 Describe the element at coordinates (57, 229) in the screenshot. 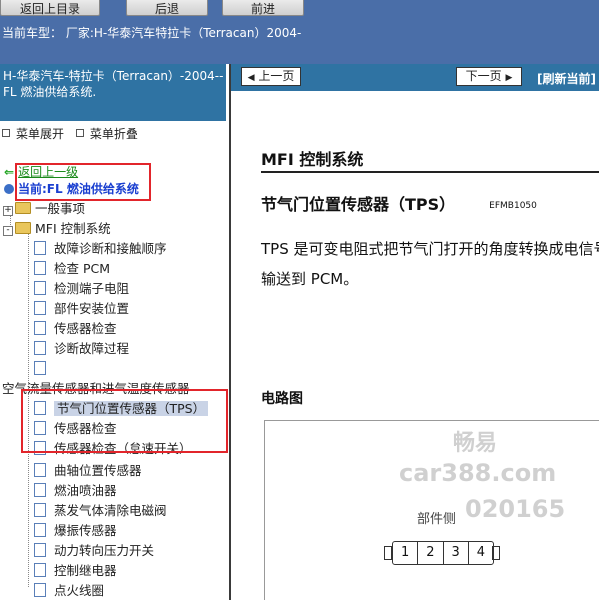

I see `tree-node-mfi: - MFI 控制系统` at that location.